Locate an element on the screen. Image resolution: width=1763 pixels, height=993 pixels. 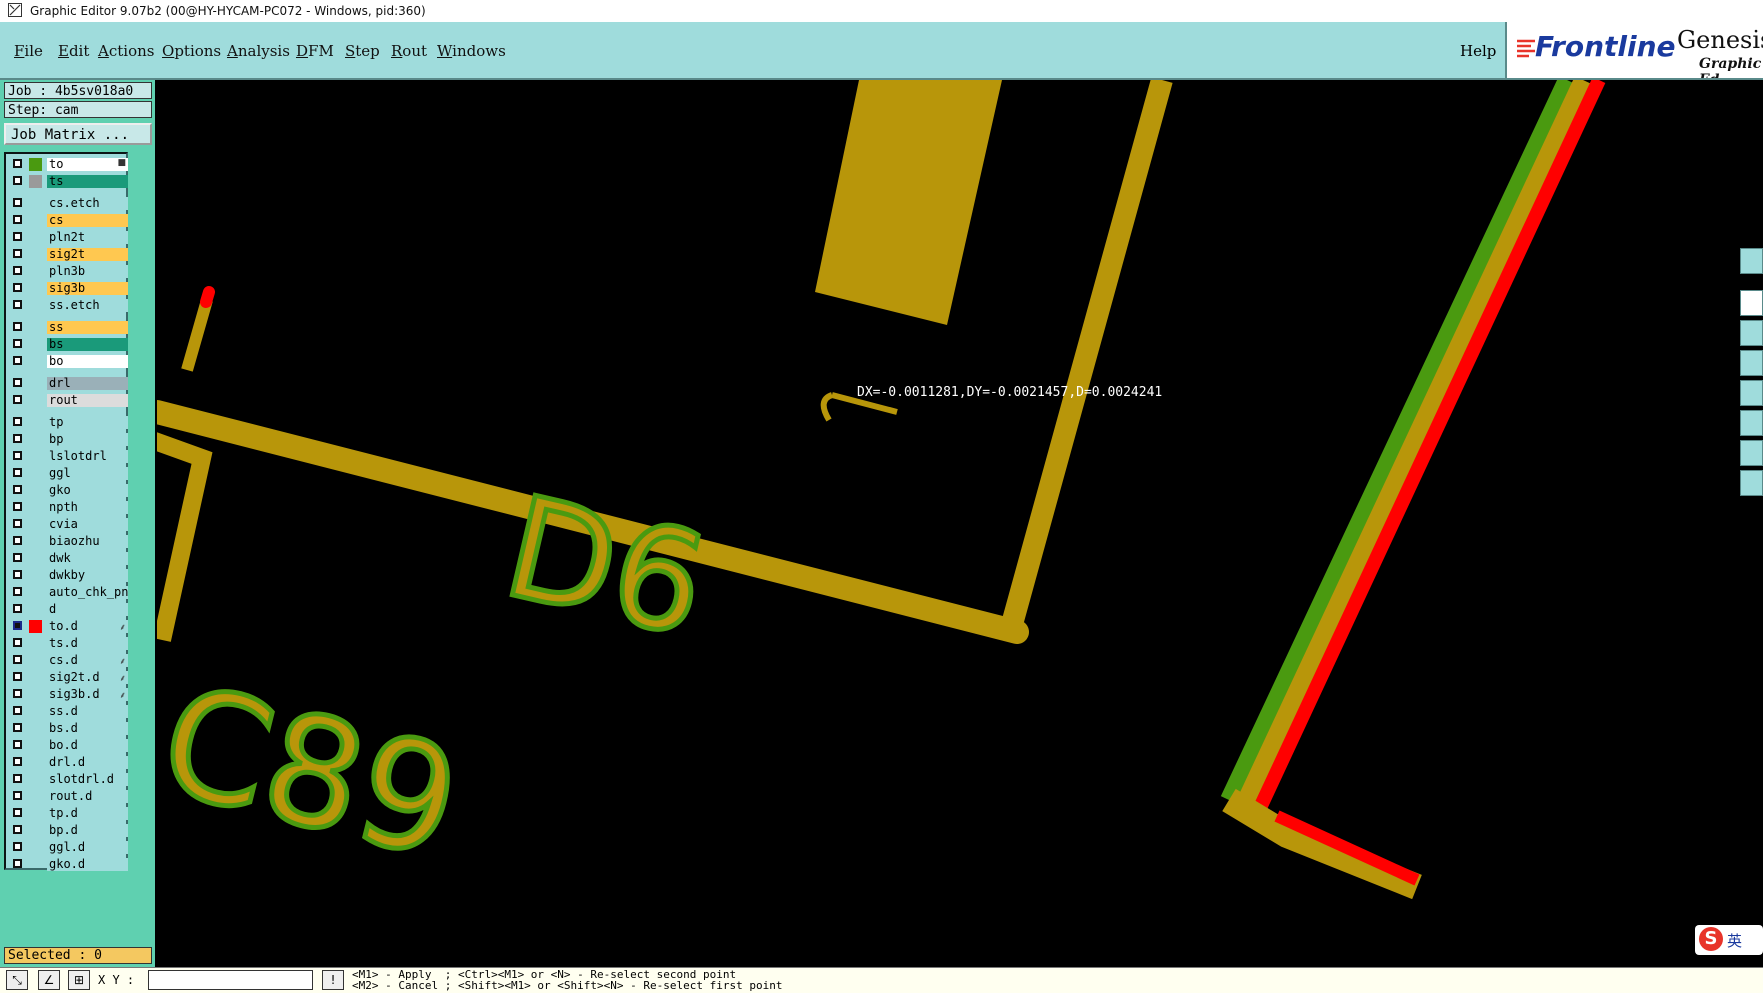
layer-row: cs.d ⸙ is located at coordinates (69, 661).